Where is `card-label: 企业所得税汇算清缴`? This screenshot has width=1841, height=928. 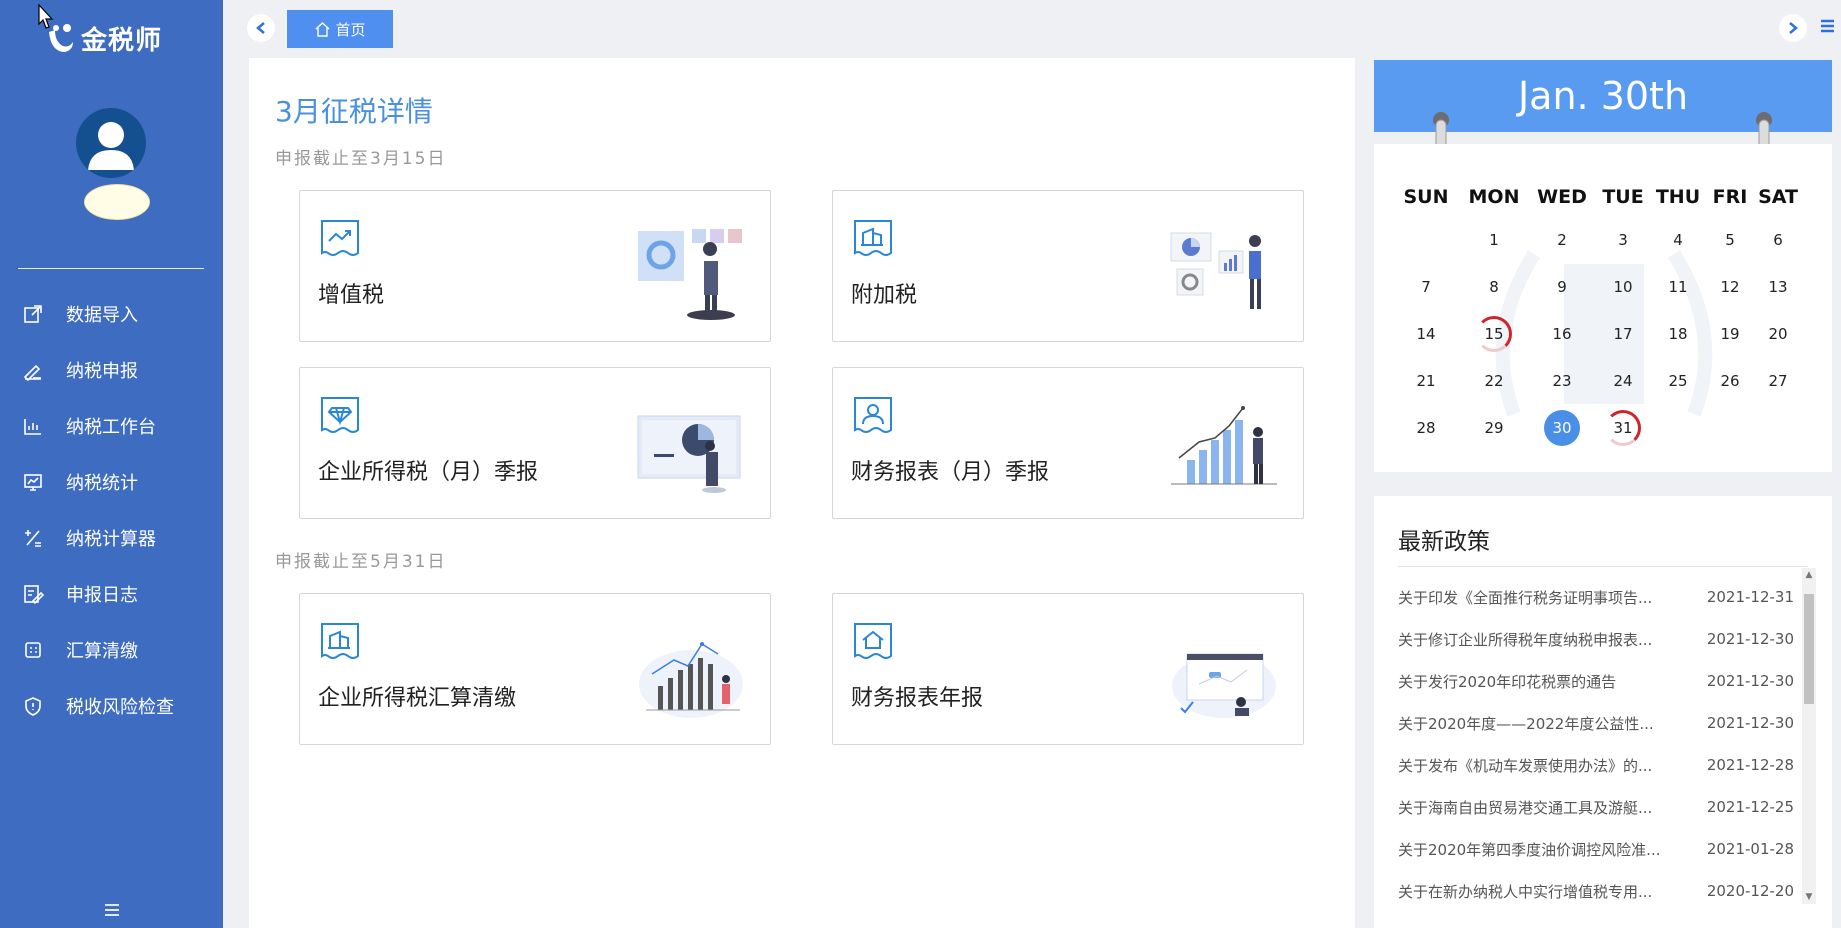 card-label: 企业所得税汇算清缴 is located at coordinates (417, 698).